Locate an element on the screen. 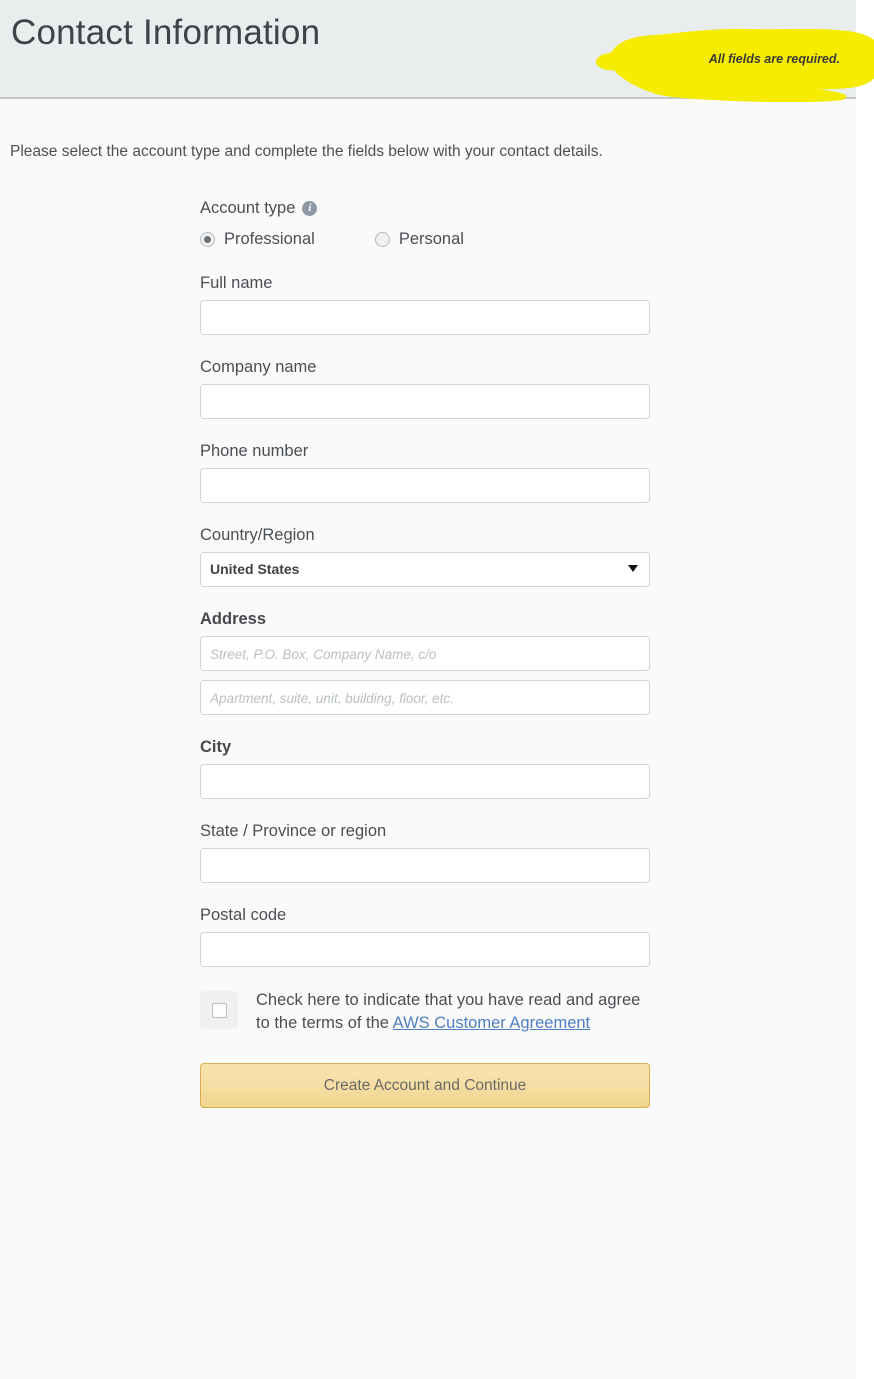 Image resolution: width=874 pixels, height=1379 pixels. field-group-postal-code: Postal code is located at coordinates (425, 936).